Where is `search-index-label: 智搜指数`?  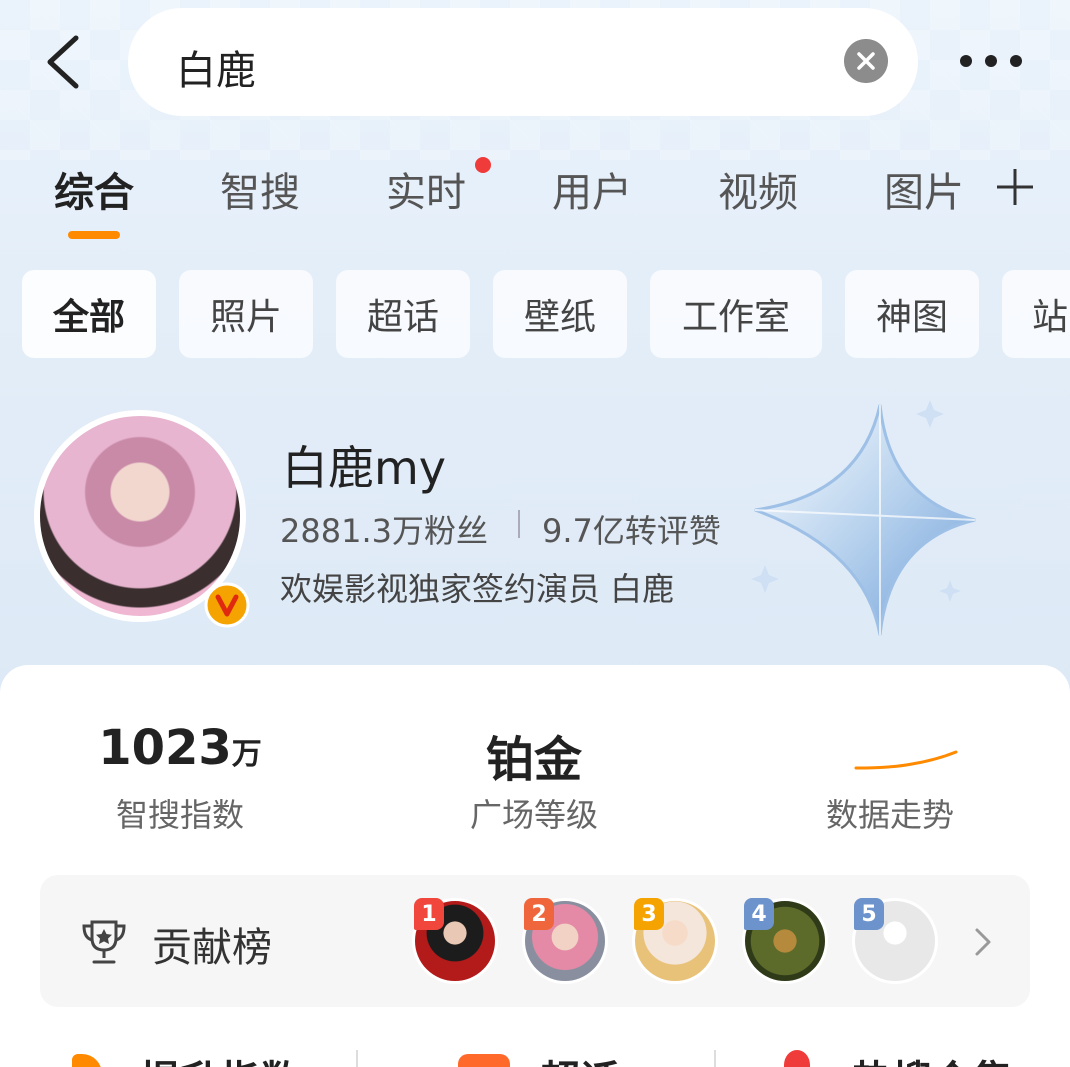 search-index-label: 智搜指数 is located at coordinates (179, 815).